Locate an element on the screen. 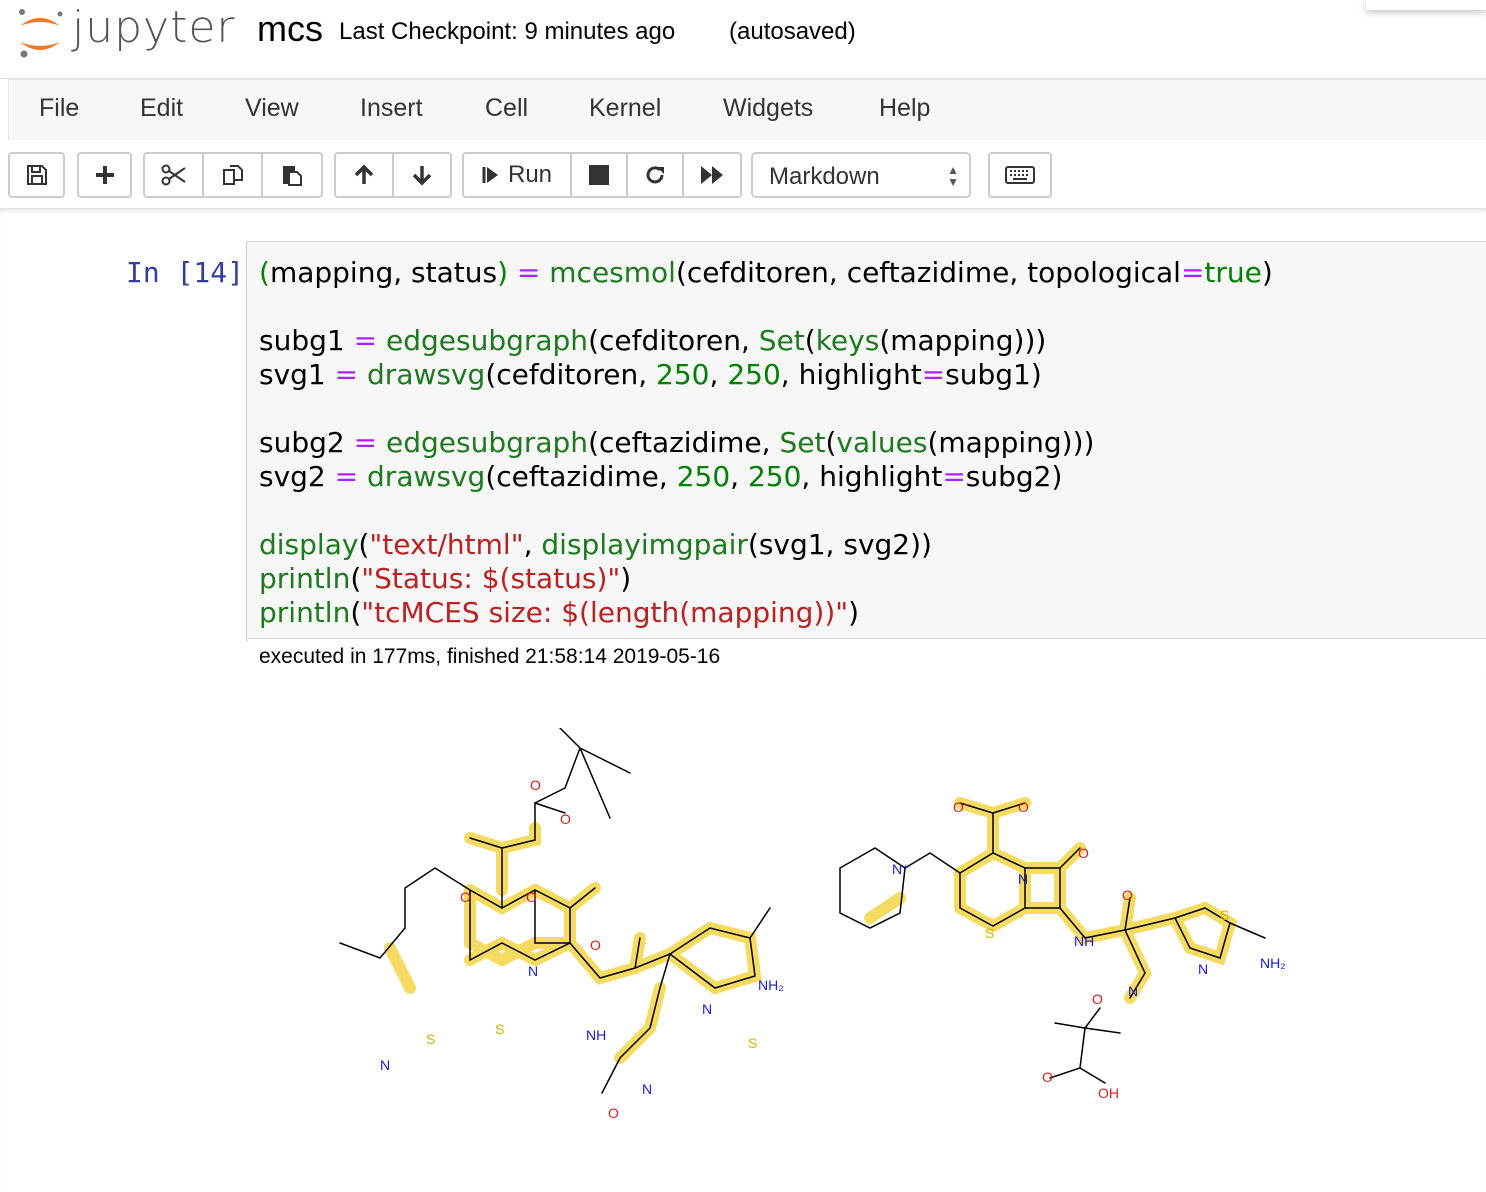 This screenshot has width=1486, height=1192. copy-icon is located at coordinates (232, 175).